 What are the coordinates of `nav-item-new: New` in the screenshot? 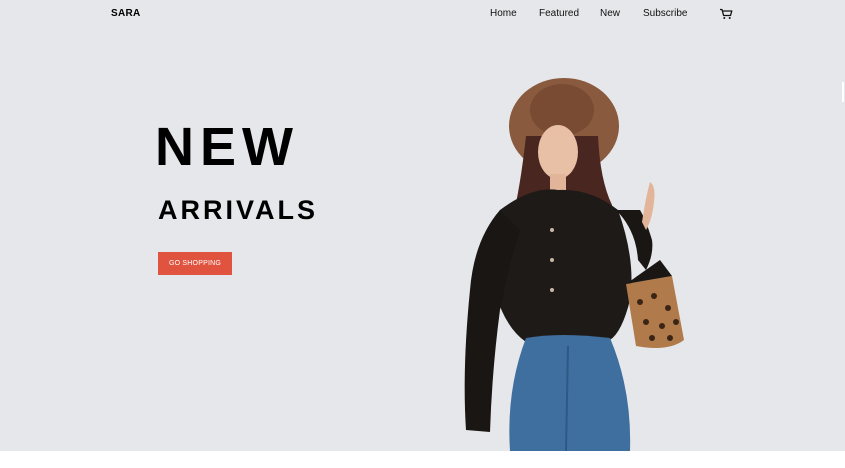 It's located at (610, 13).